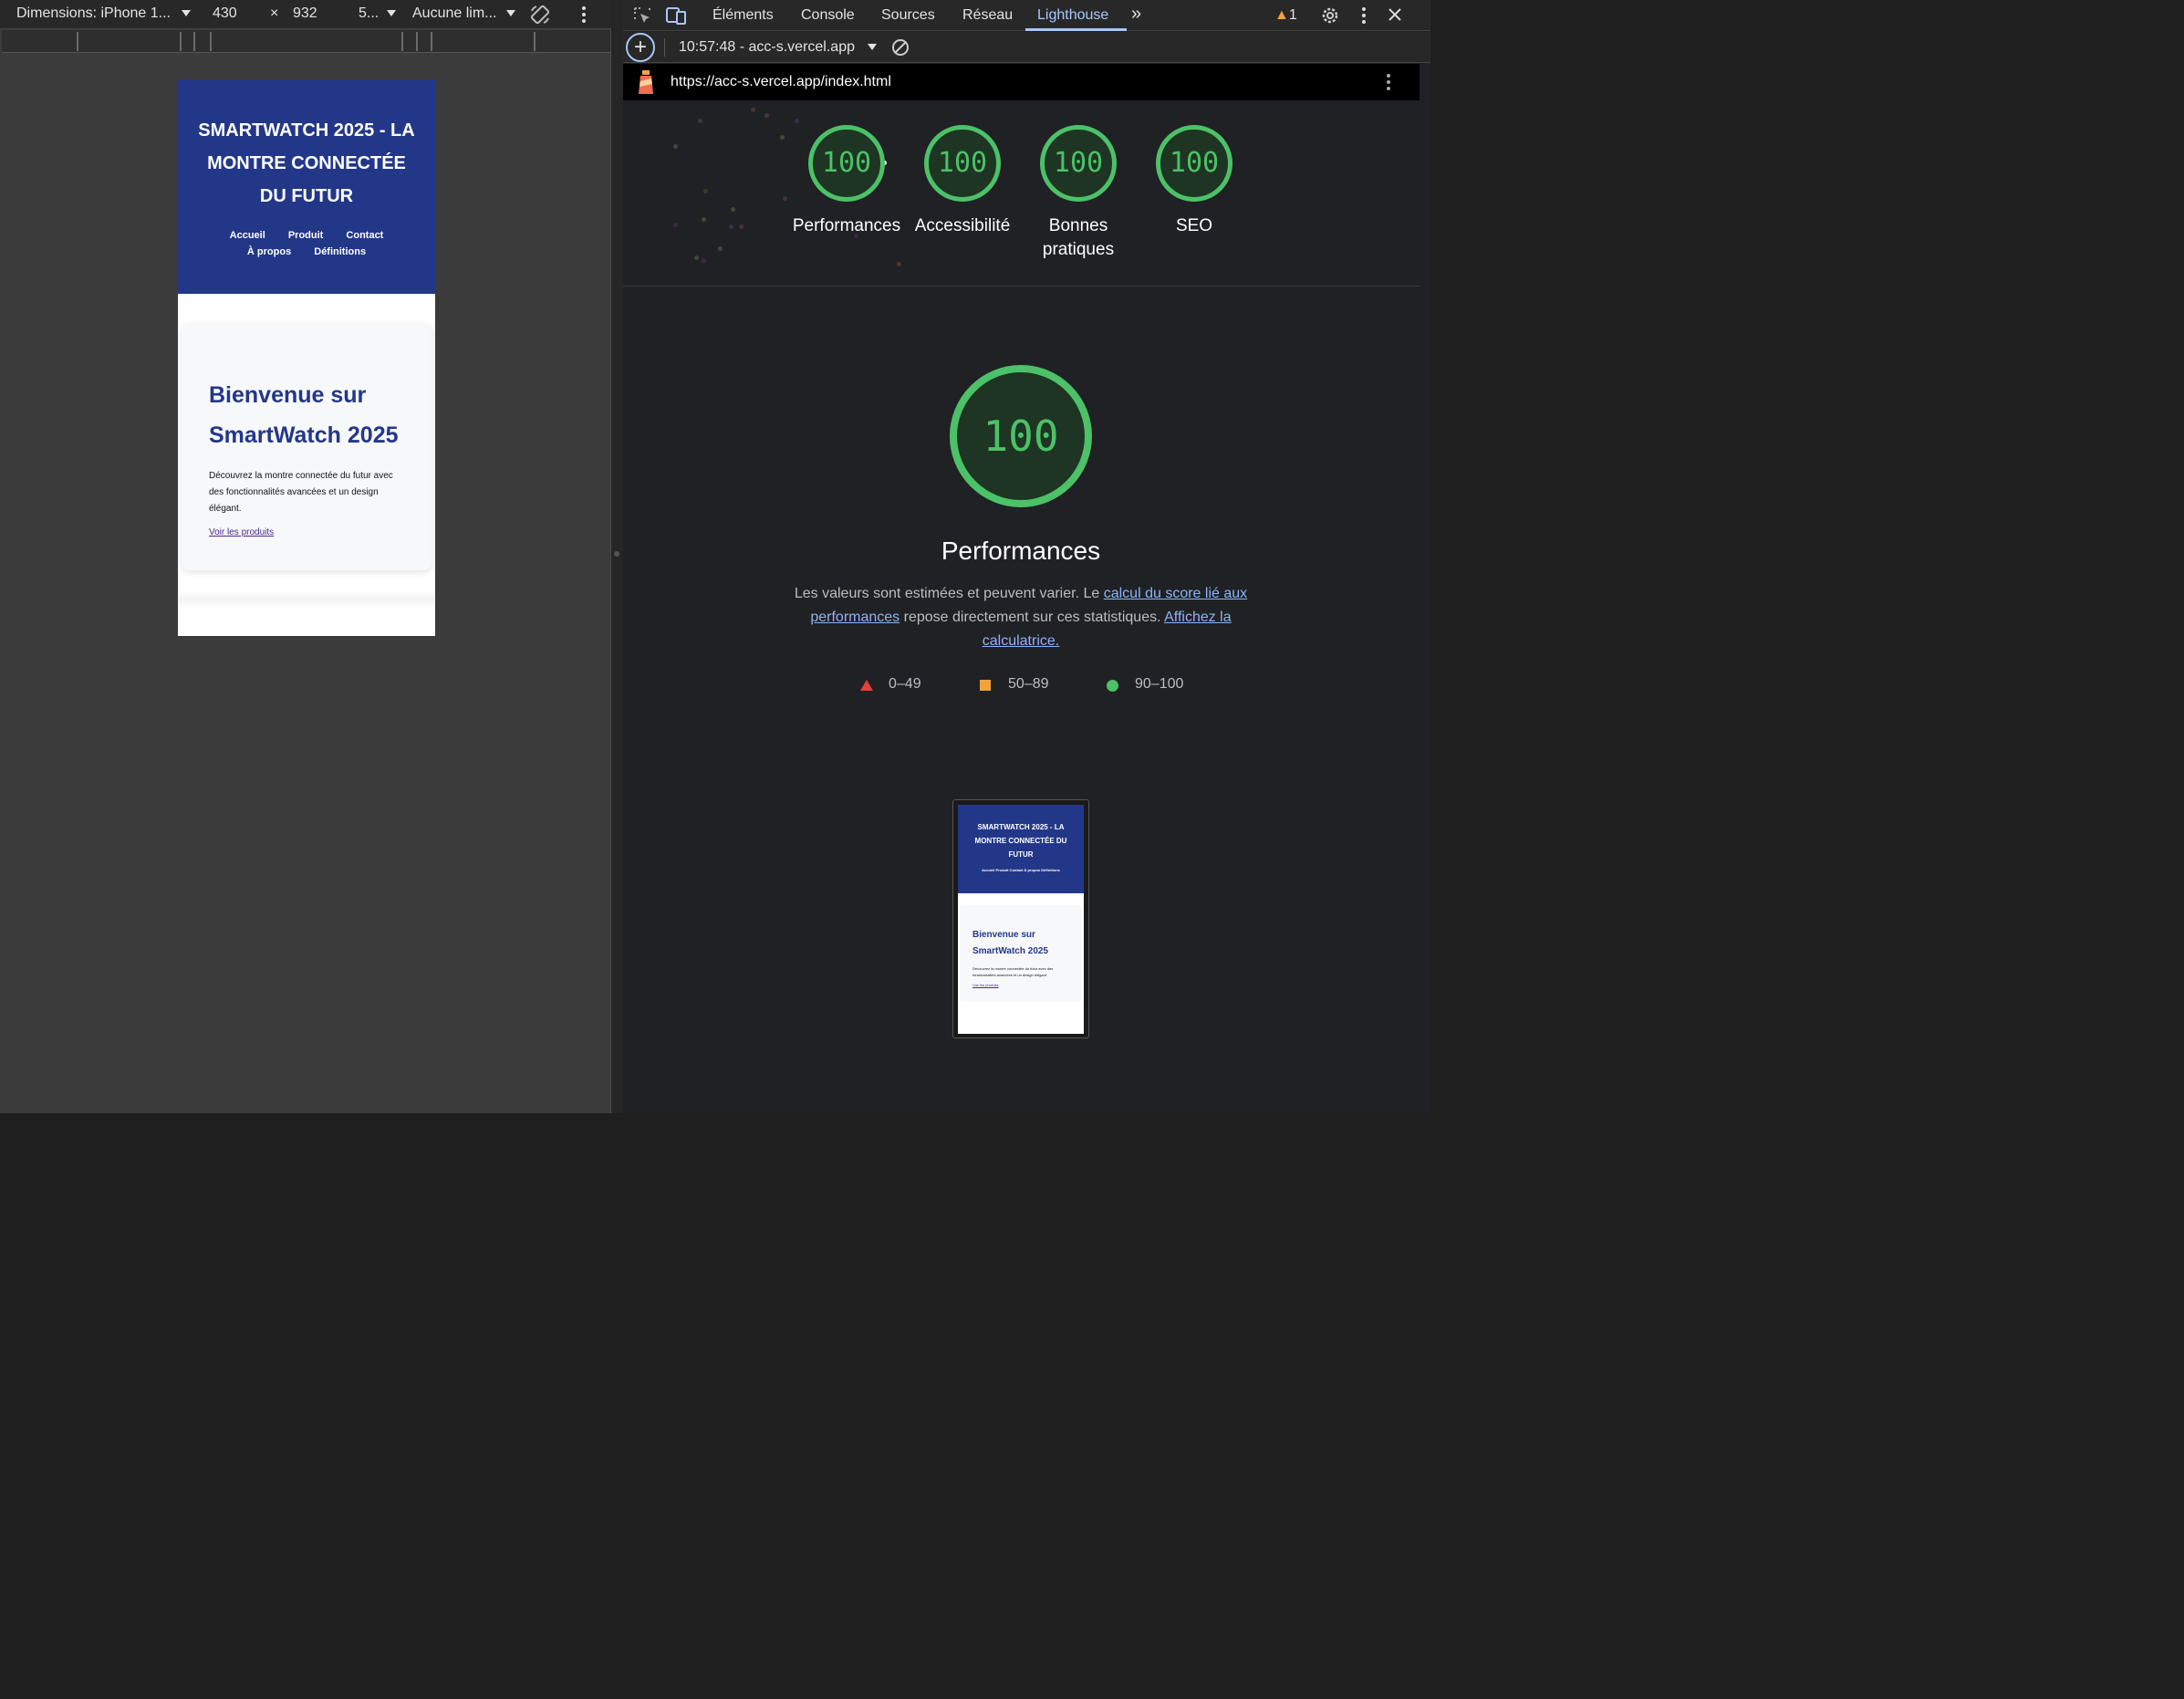 The width and height of the screenshot is (2184, 1699). I want to click on hero-heading: Bienvenue sur SmartWatch 2025, so click(304, 415).